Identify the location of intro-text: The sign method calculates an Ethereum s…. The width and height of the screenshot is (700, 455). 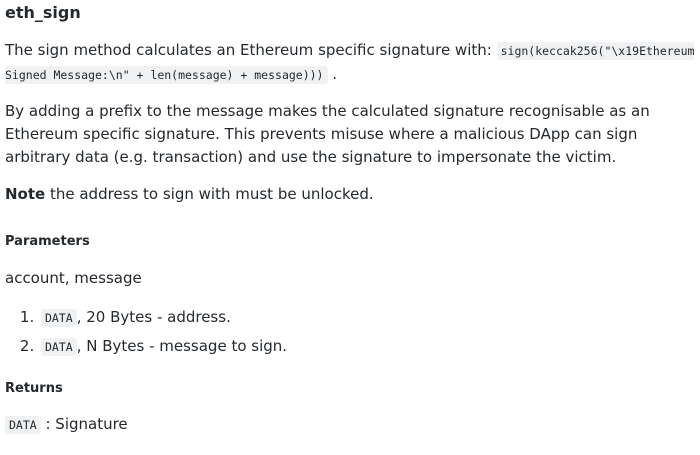
(248, 50).